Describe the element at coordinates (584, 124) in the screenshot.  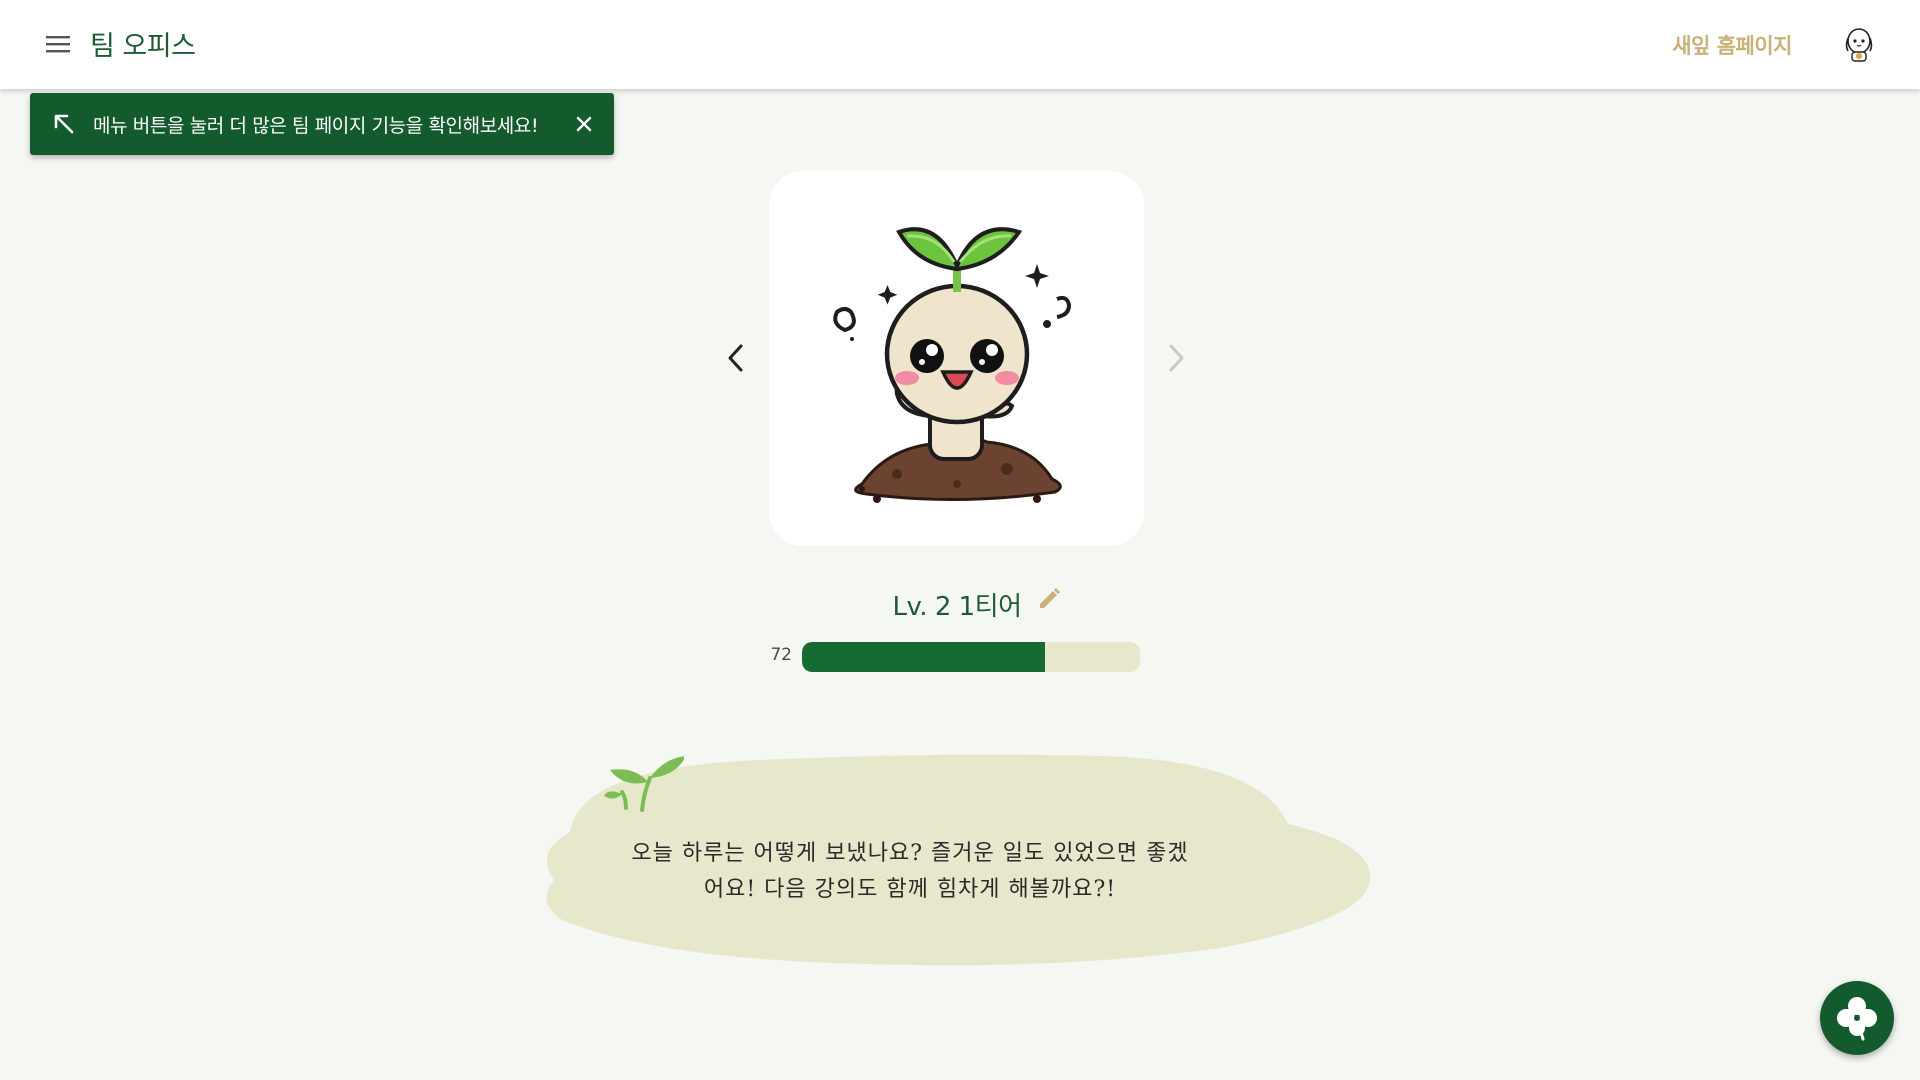
I see `close-icon` at that location.